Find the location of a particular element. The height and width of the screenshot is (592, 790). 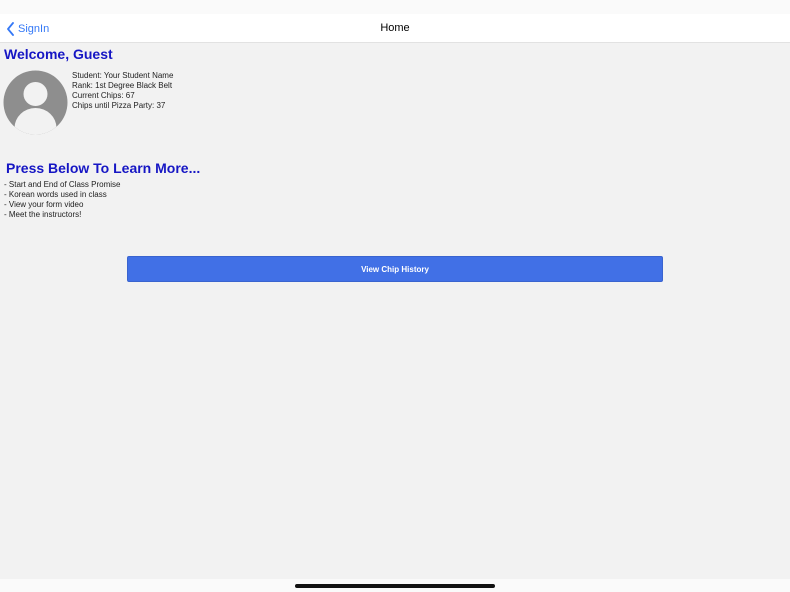

student-rank: Rank: 1st Degree Black Belt is located at coordinates (122, 85).